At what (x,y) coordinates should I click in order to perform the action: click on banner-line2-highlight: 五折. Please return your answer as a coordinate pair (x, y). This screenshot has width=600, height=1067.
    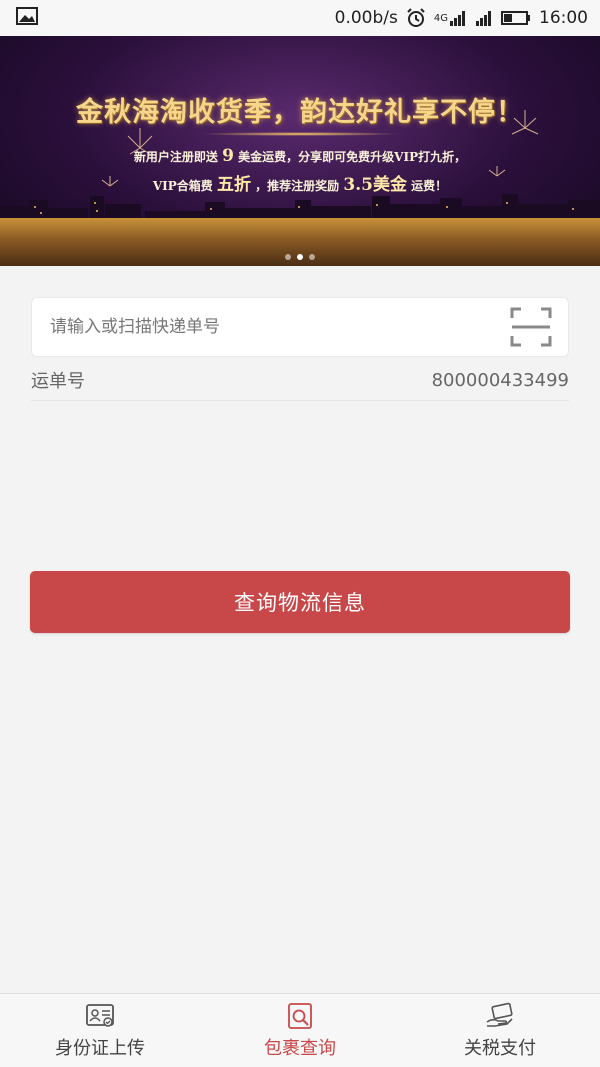
    Looking at the image, I should click on (233, 185).